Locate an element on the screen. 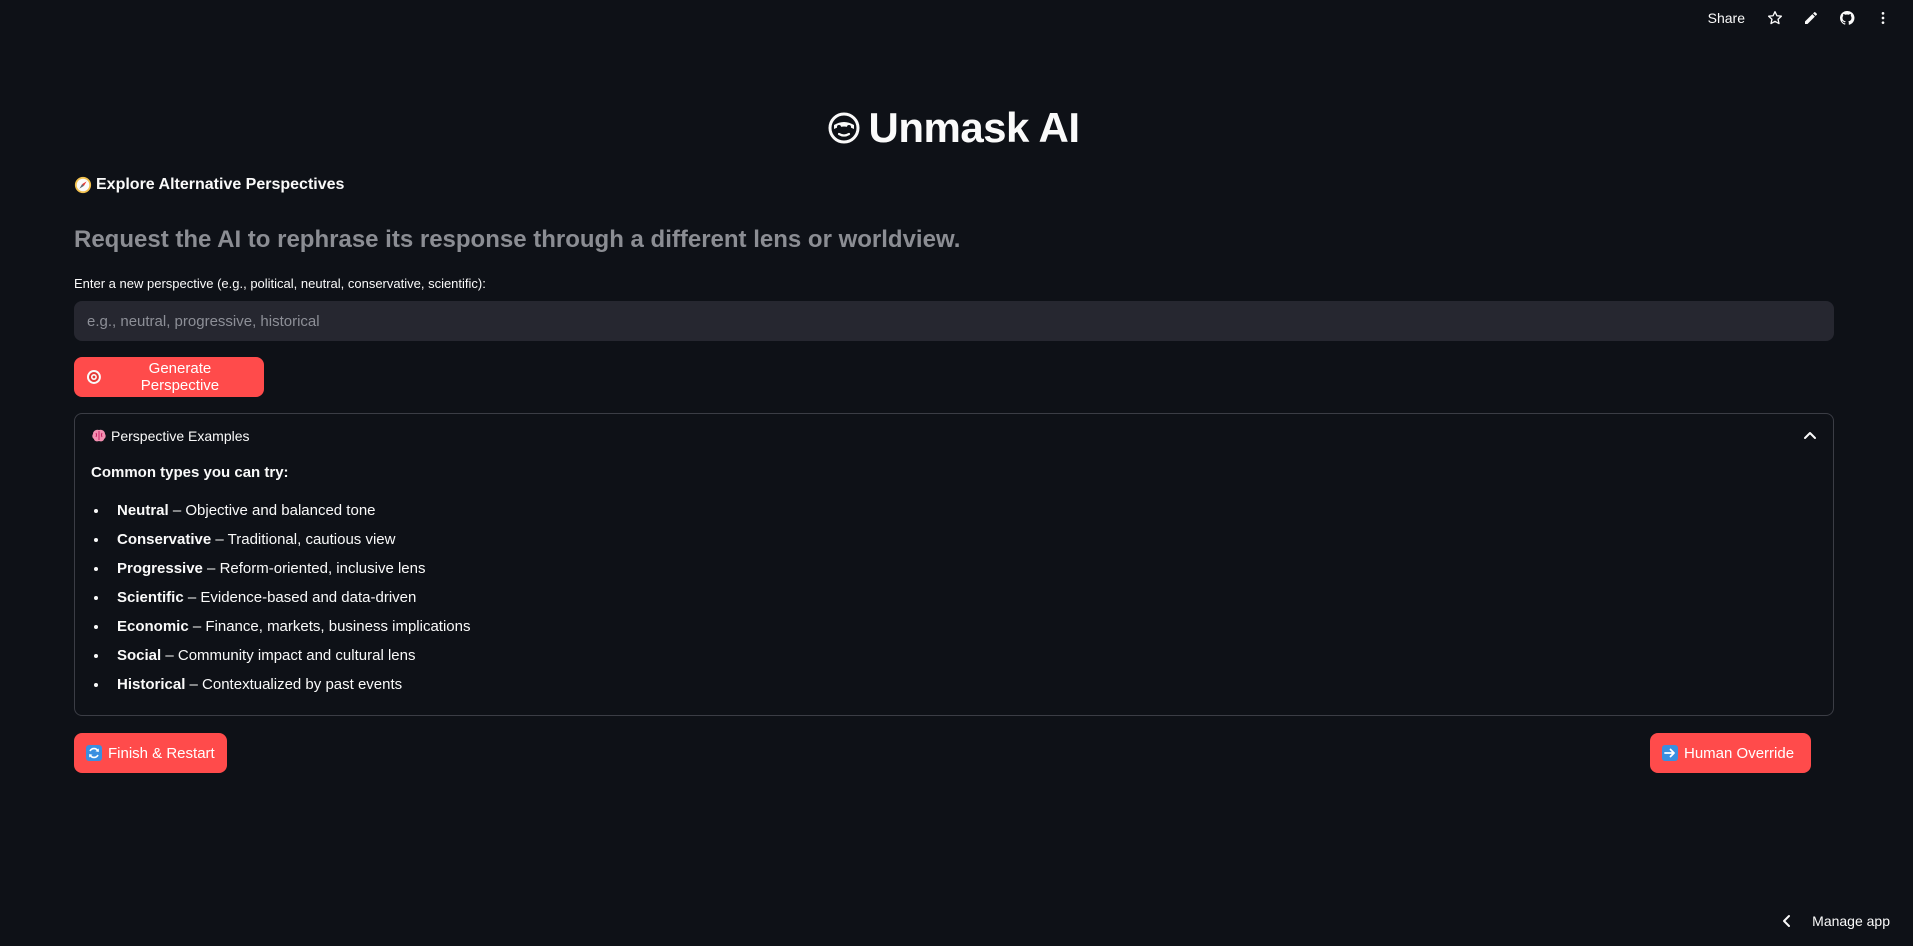 The height and width of the screenshot is (946, 1913). finish-restart-button: Finish & Restart is located at coordinates (150, 753).